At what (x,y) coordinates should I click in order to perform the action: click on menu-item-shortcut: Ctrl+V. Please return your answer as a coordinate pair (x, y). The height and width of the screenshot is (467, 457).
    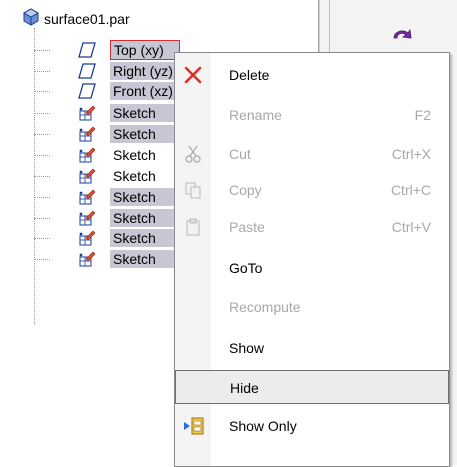
    Looking at the image, I should click on (411, 227).